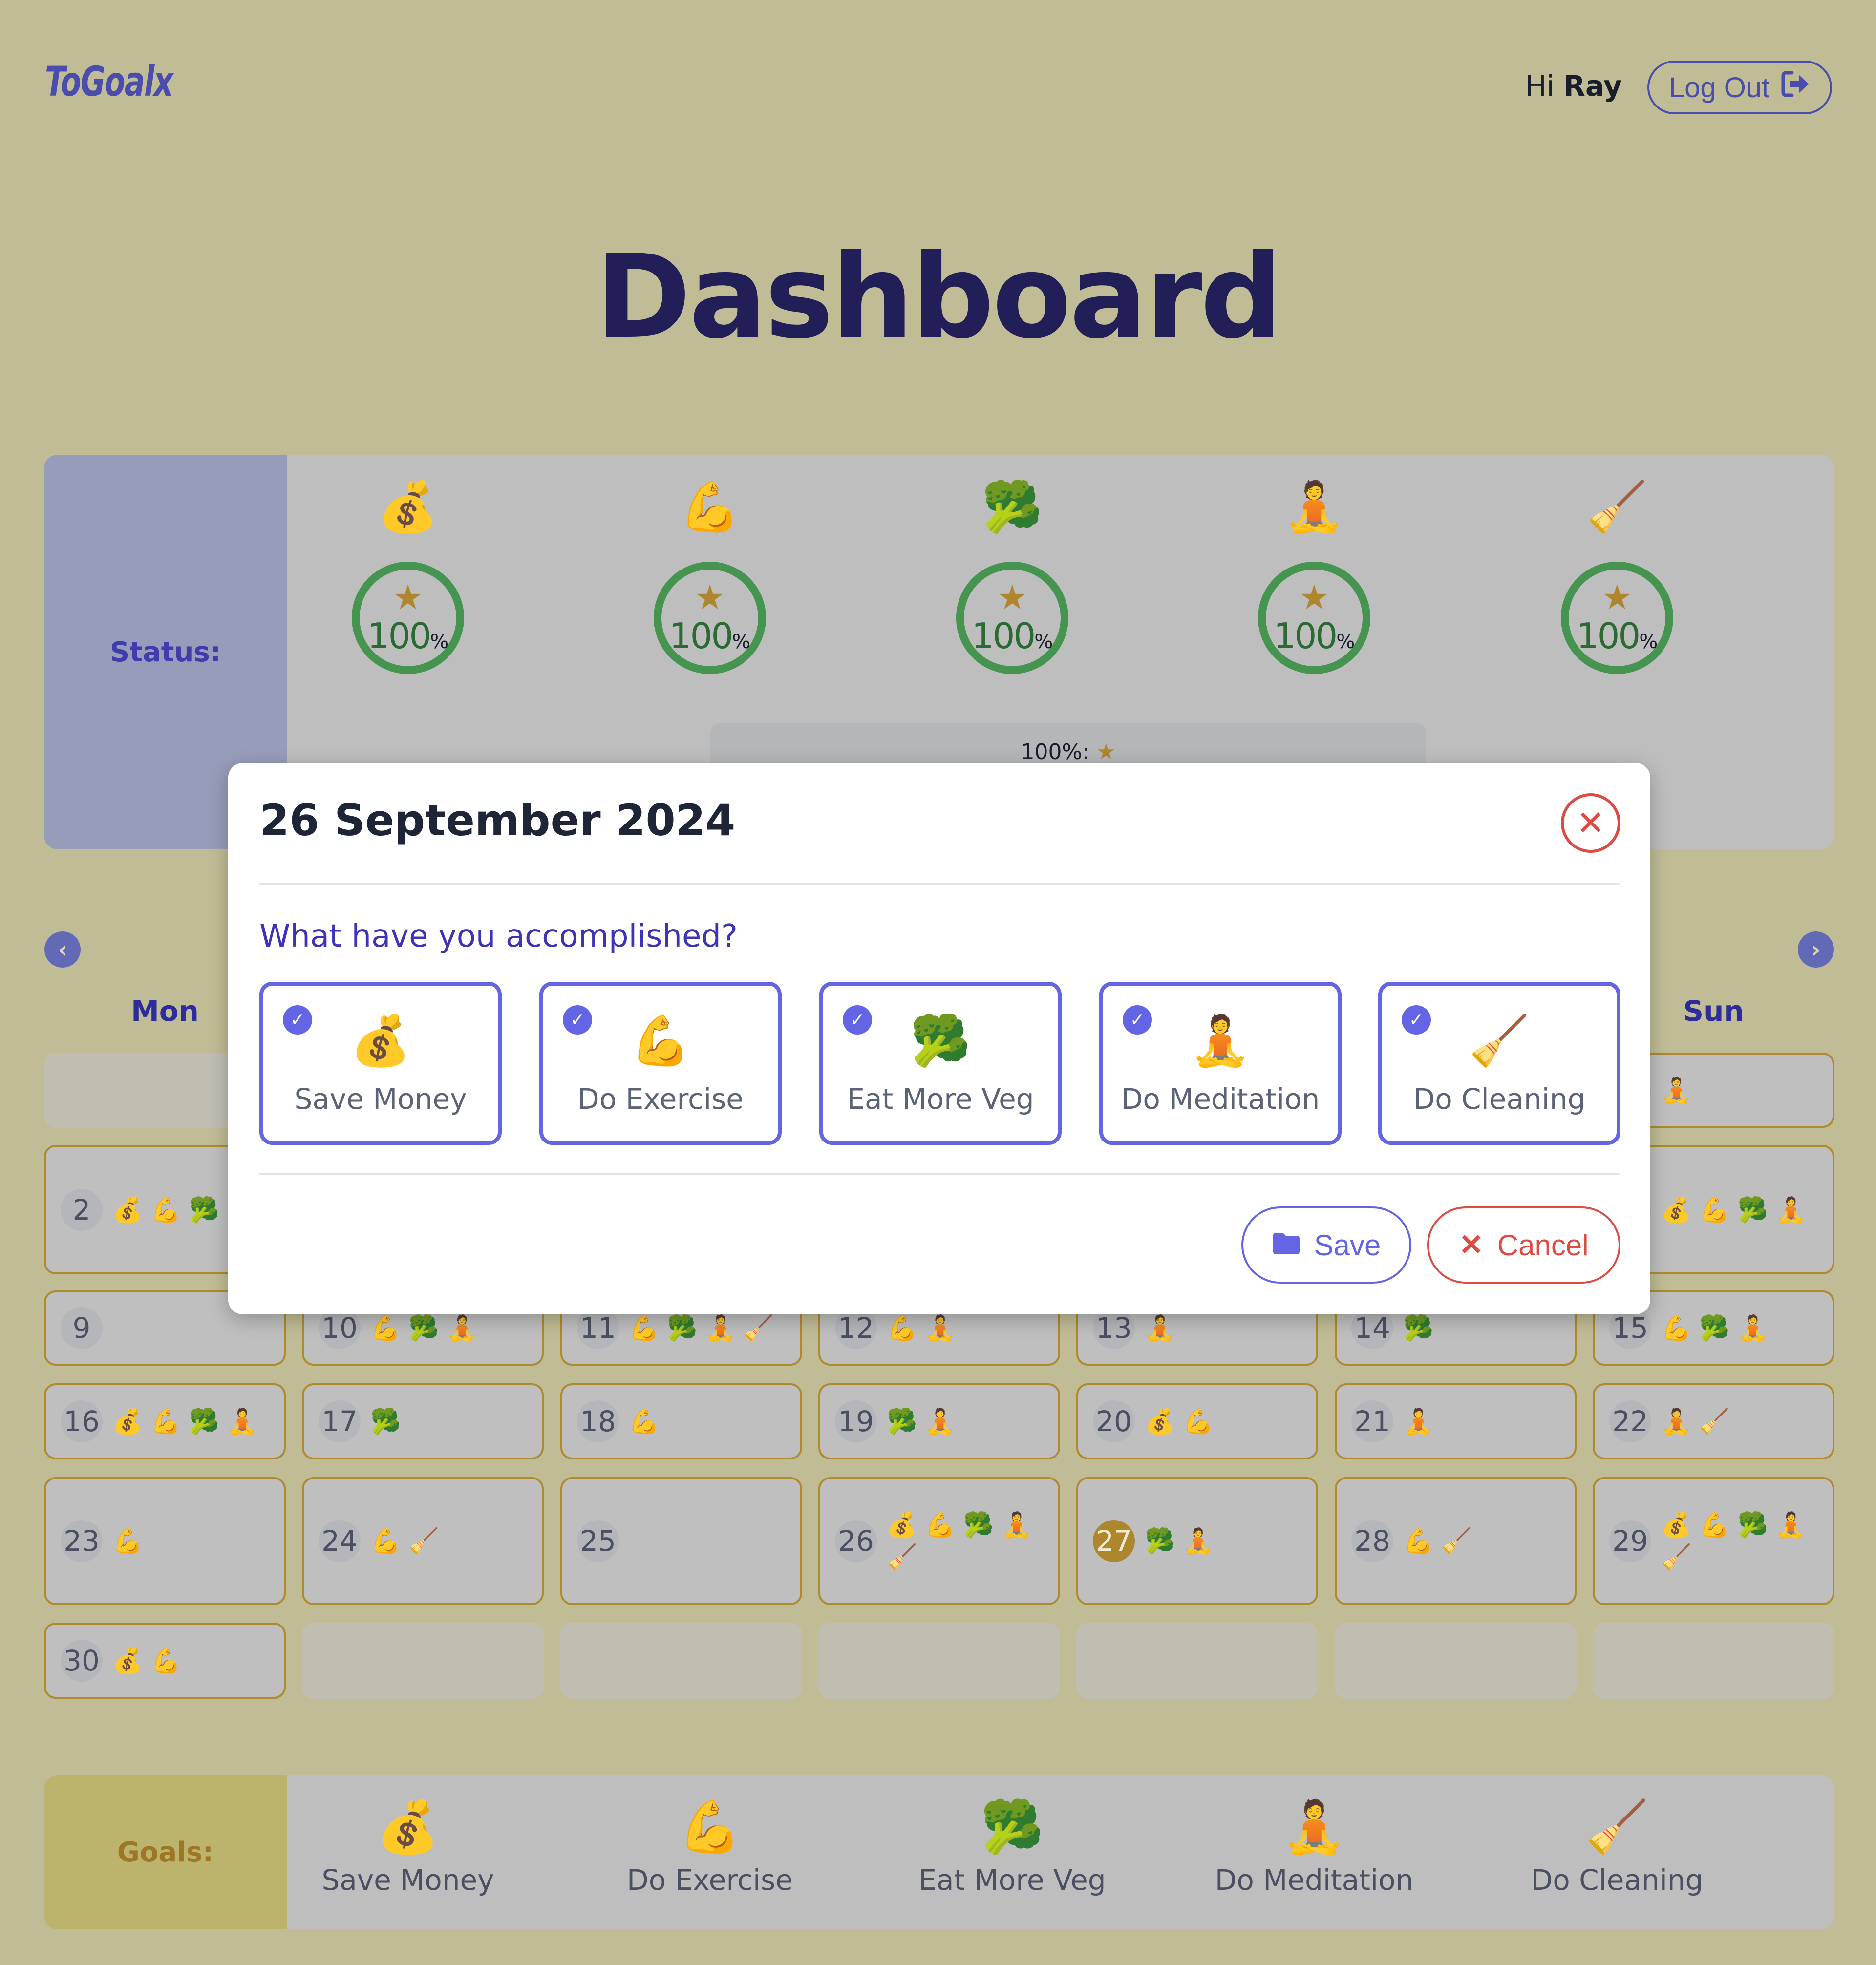  Describe the element at coordinates (1456, 1421) in the screenshot. I see `calendar-day-cell: 21 🧘` at that location.